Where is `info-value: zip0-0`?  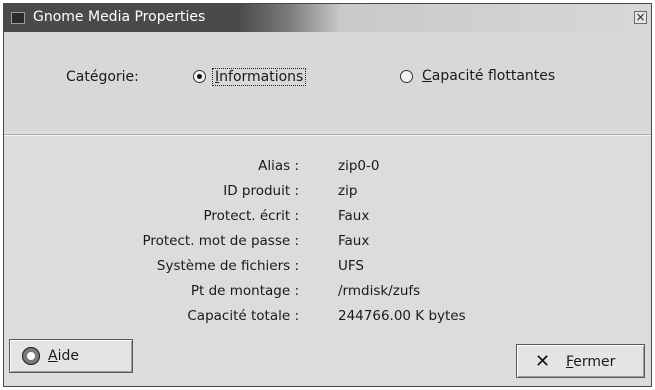
info-value: zip0-0 is located at coordinates (359, 166).